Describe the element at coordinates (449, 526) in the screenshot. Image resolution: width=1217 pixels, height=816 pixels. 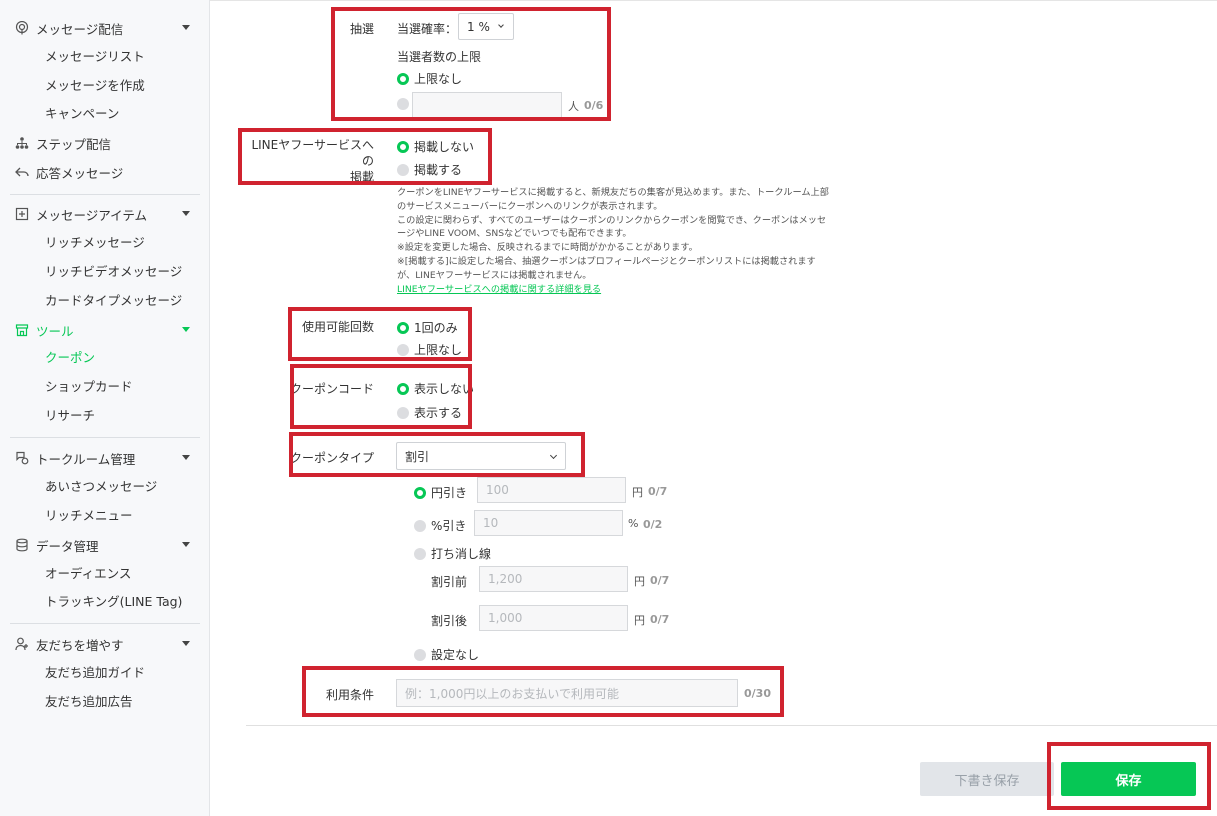
I see `radio-label: %引き` at that location.